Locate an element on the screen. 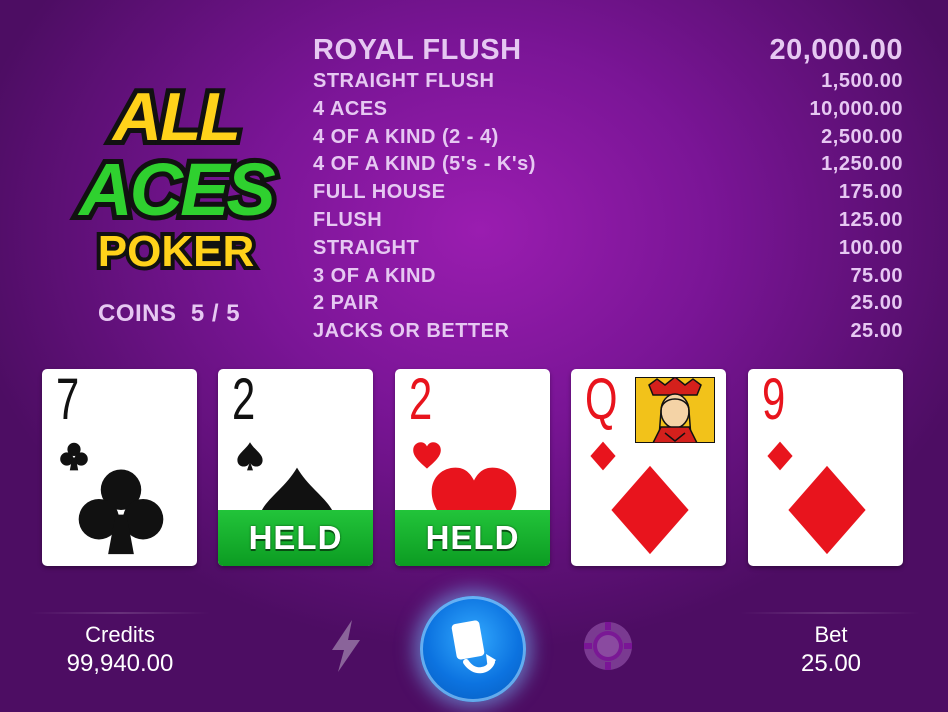  paytable-hand: 4 OF A KIND (2 - 4) is located at coordinates (406, 136).